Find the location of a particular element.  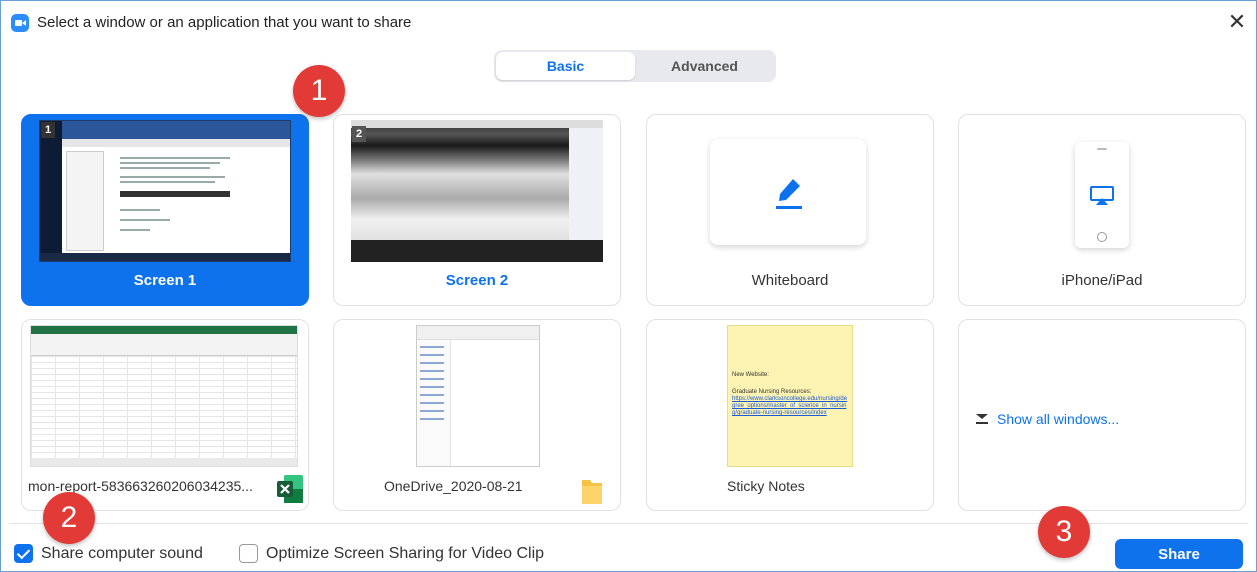

show-all-icon is located at coordinates (982, 419).